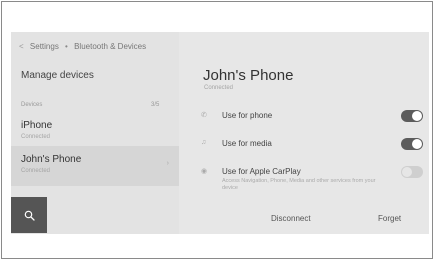 Image resolution: width=434 pixels, height=260 pixels. I want to click on disconnect-button: Disconnect, so click(291, 218).